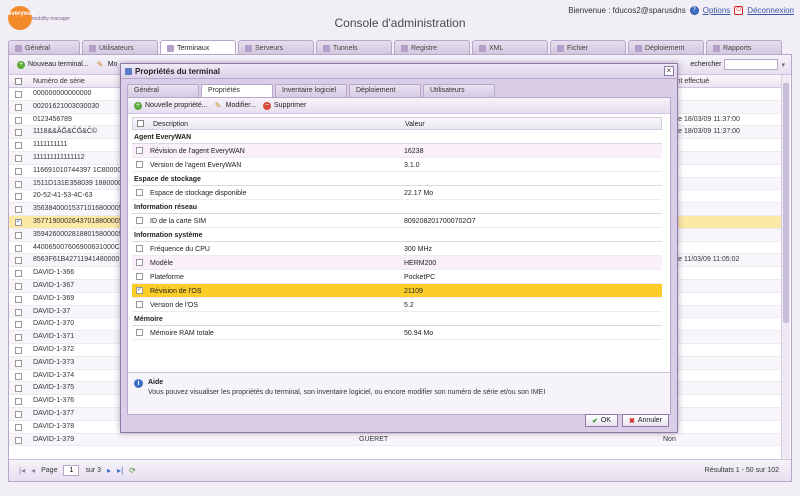 This screenshot has height=496, width=800. I want to click on property-row: Version de l'agent EveryWAN 3.1.0, so click(397, 165).